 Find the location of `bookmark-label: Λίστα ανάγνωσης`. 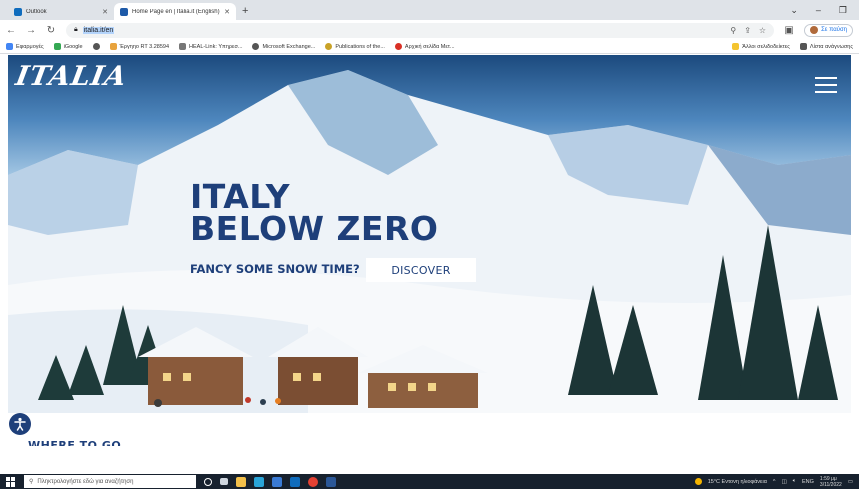

bookmark-label: Λίστα ανάγνωσης is located at coordinates (831, 46).